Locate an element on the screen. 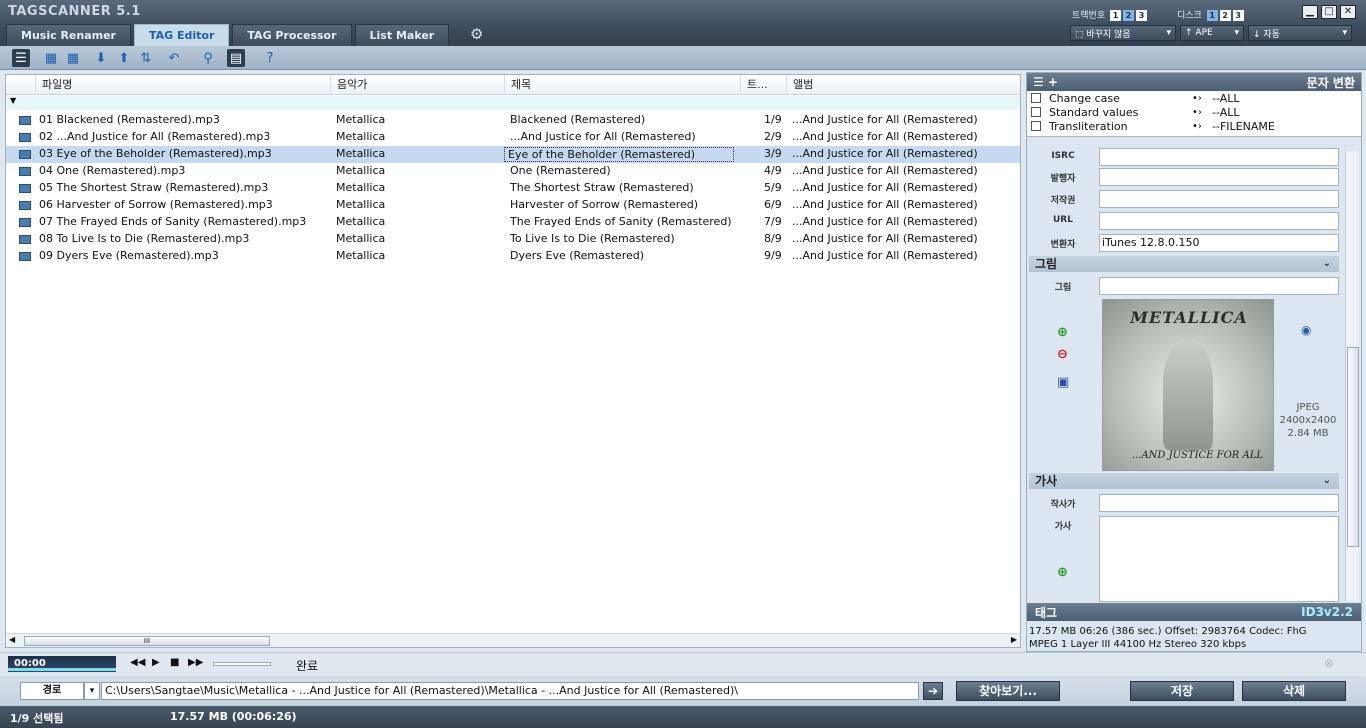 Image resolution: width=1366 pixels, height=728 pixels. minimize-button: ▁ is located at coordinates (1310, 12).